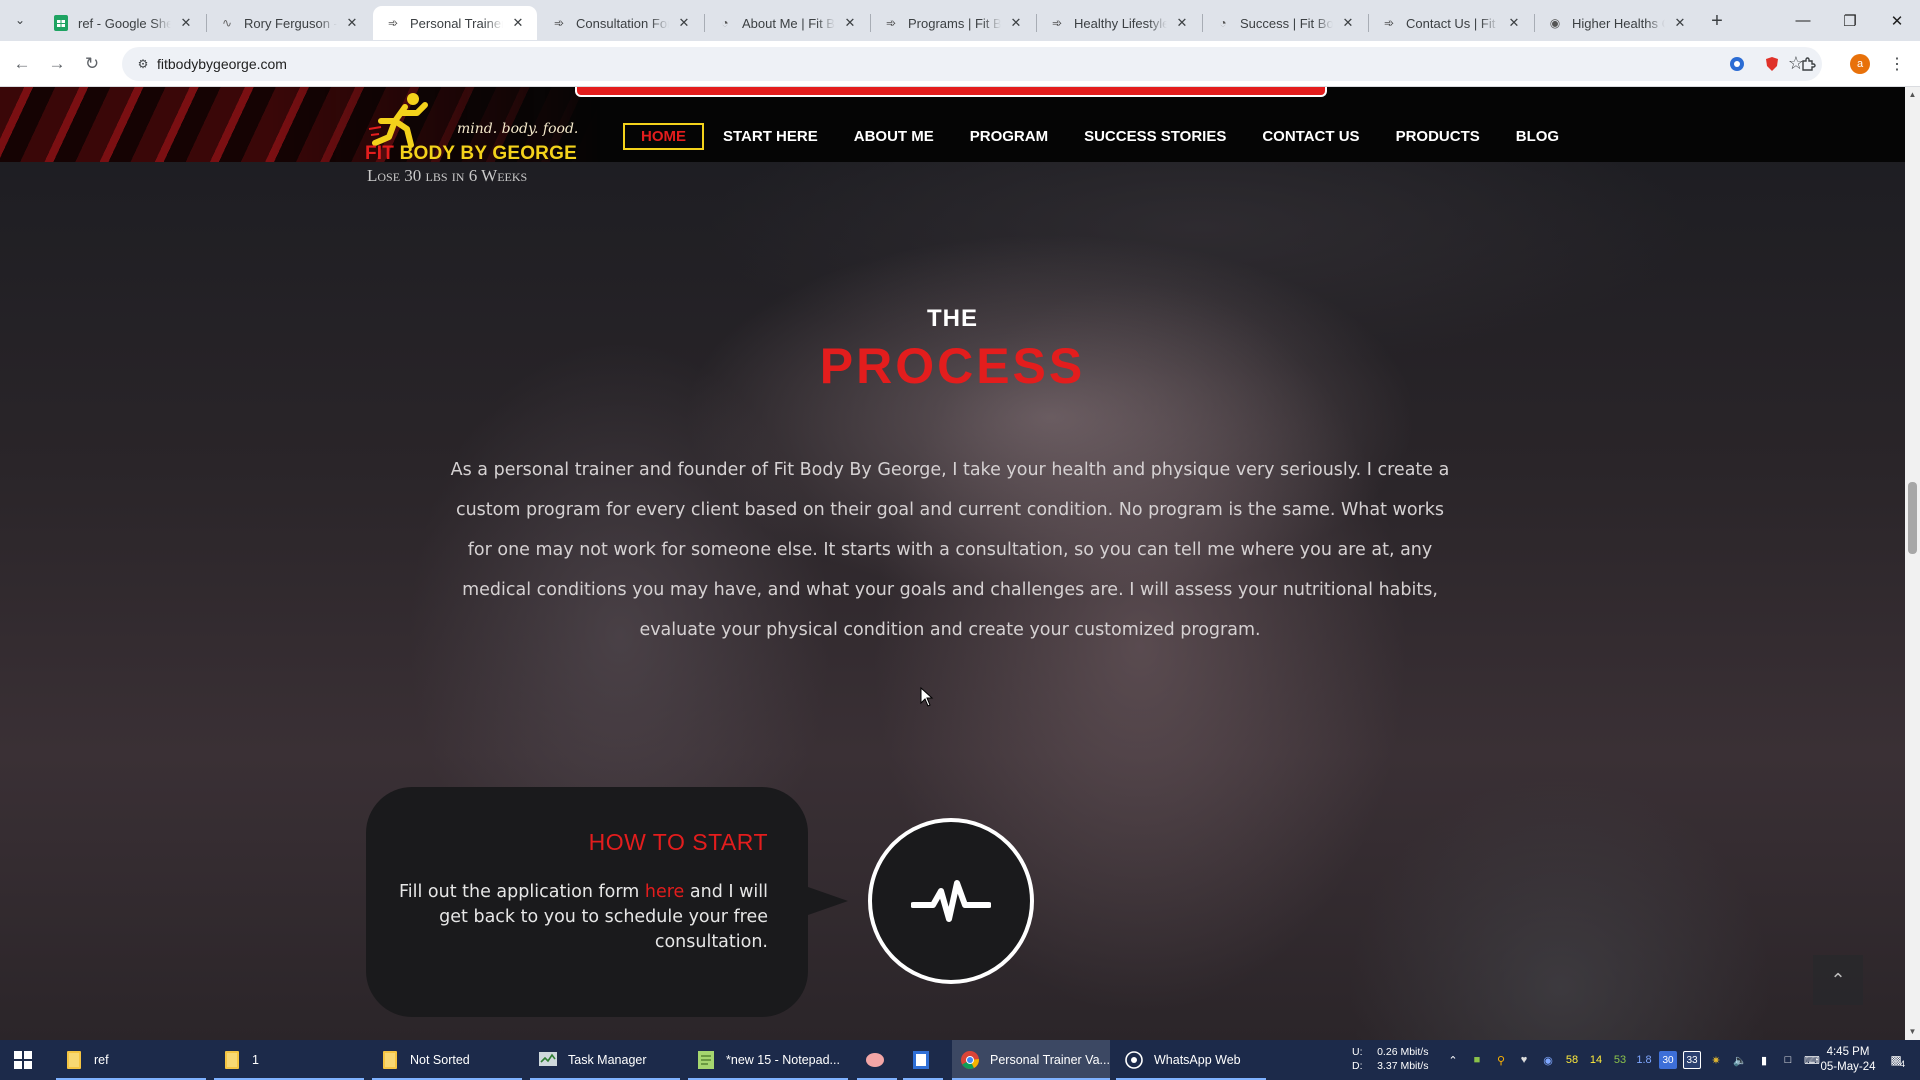 This screenshot has height=1080, width=1920. I want to click on profile-initial: a, so click(1860, 64).